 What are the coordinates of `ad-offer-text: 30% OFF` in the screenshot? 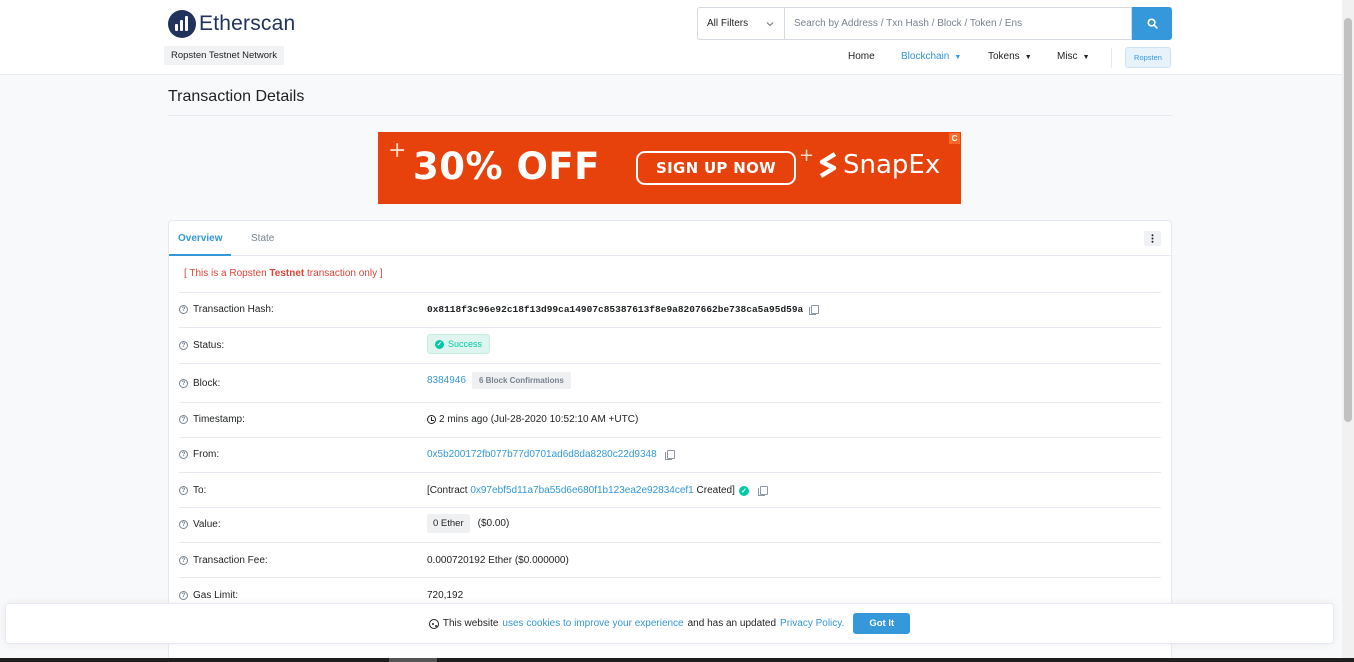 It's located at (506, 166).